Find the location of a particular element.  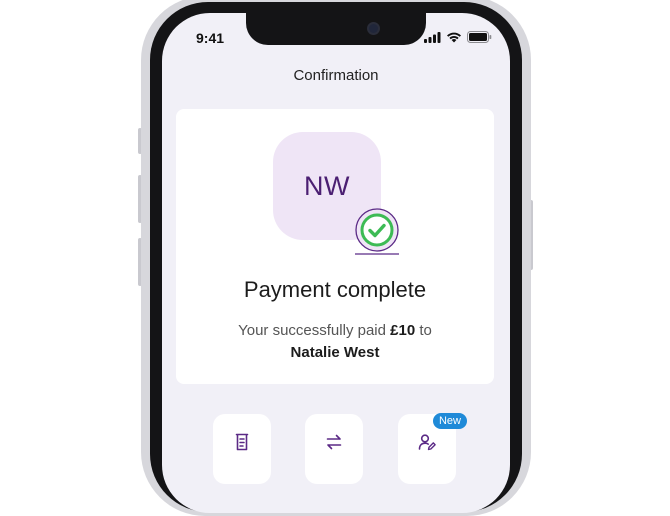

new-badge: New is located at coordinates (450, 421).